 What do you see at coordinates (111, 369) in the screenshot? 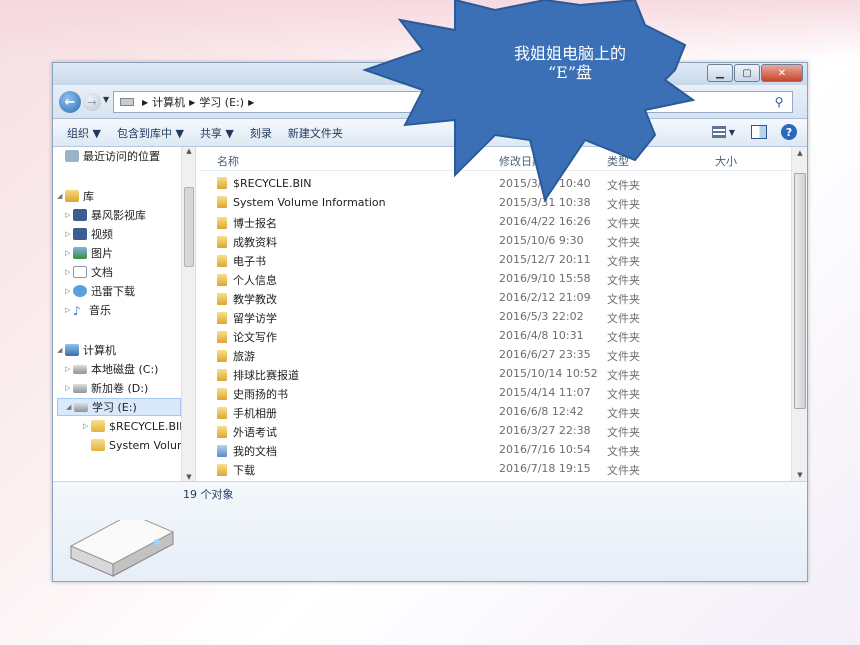
I see `nav-item-drive-c: ▷ 本地磁盘 (C:)` at bounding box center [111, 369].